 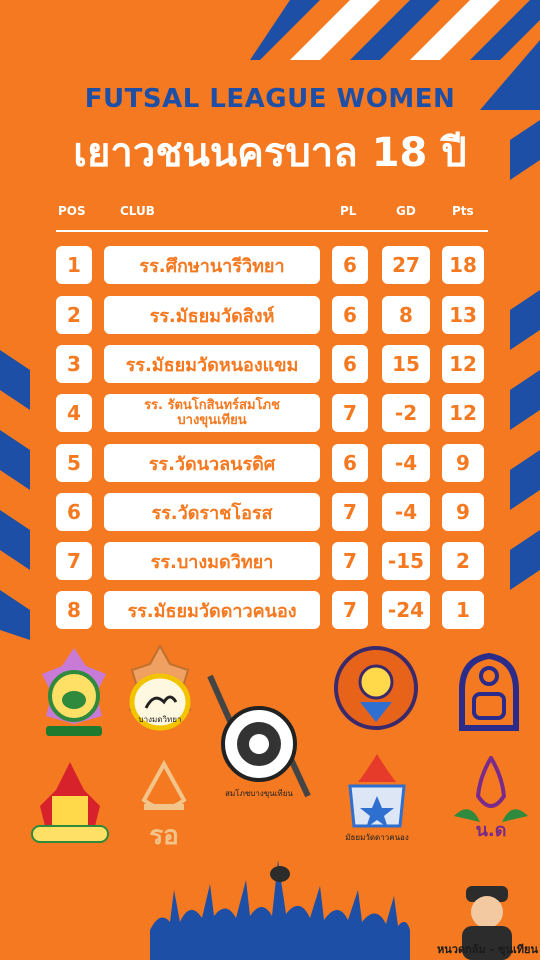 What do you see at coordinates (491, 798) in the screenshot?
I see `school-logo-nd: น.ด` at bounding box center [491, 798].